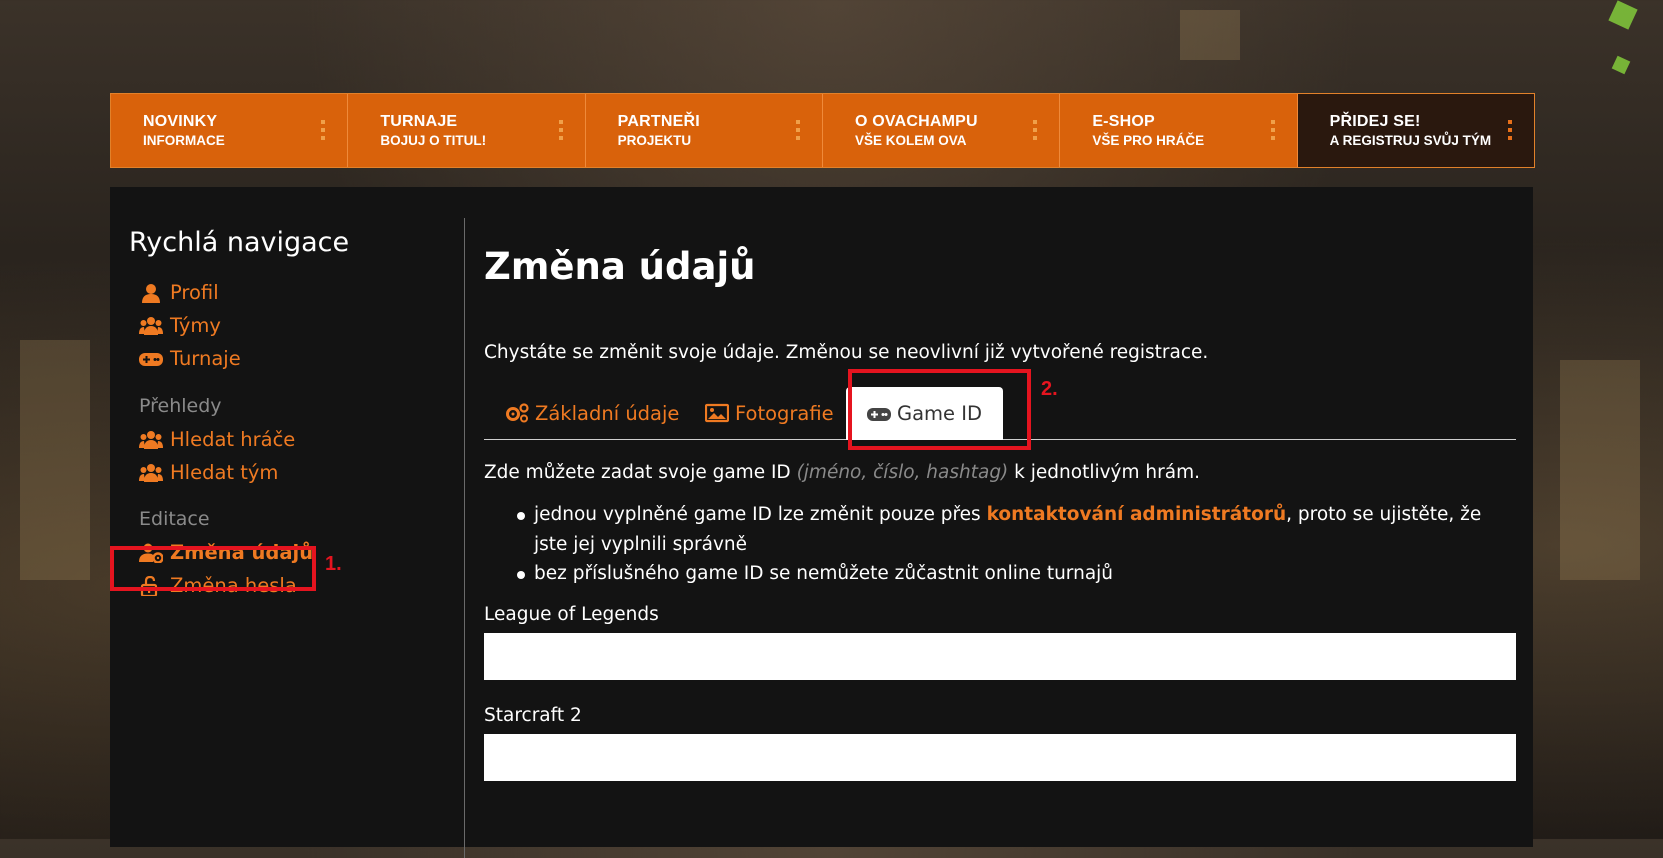  Describe the element at coordinates (910, 140) in the screenshot. I see `nav-subtitle: VŠE KOLEM OVA` at that location.